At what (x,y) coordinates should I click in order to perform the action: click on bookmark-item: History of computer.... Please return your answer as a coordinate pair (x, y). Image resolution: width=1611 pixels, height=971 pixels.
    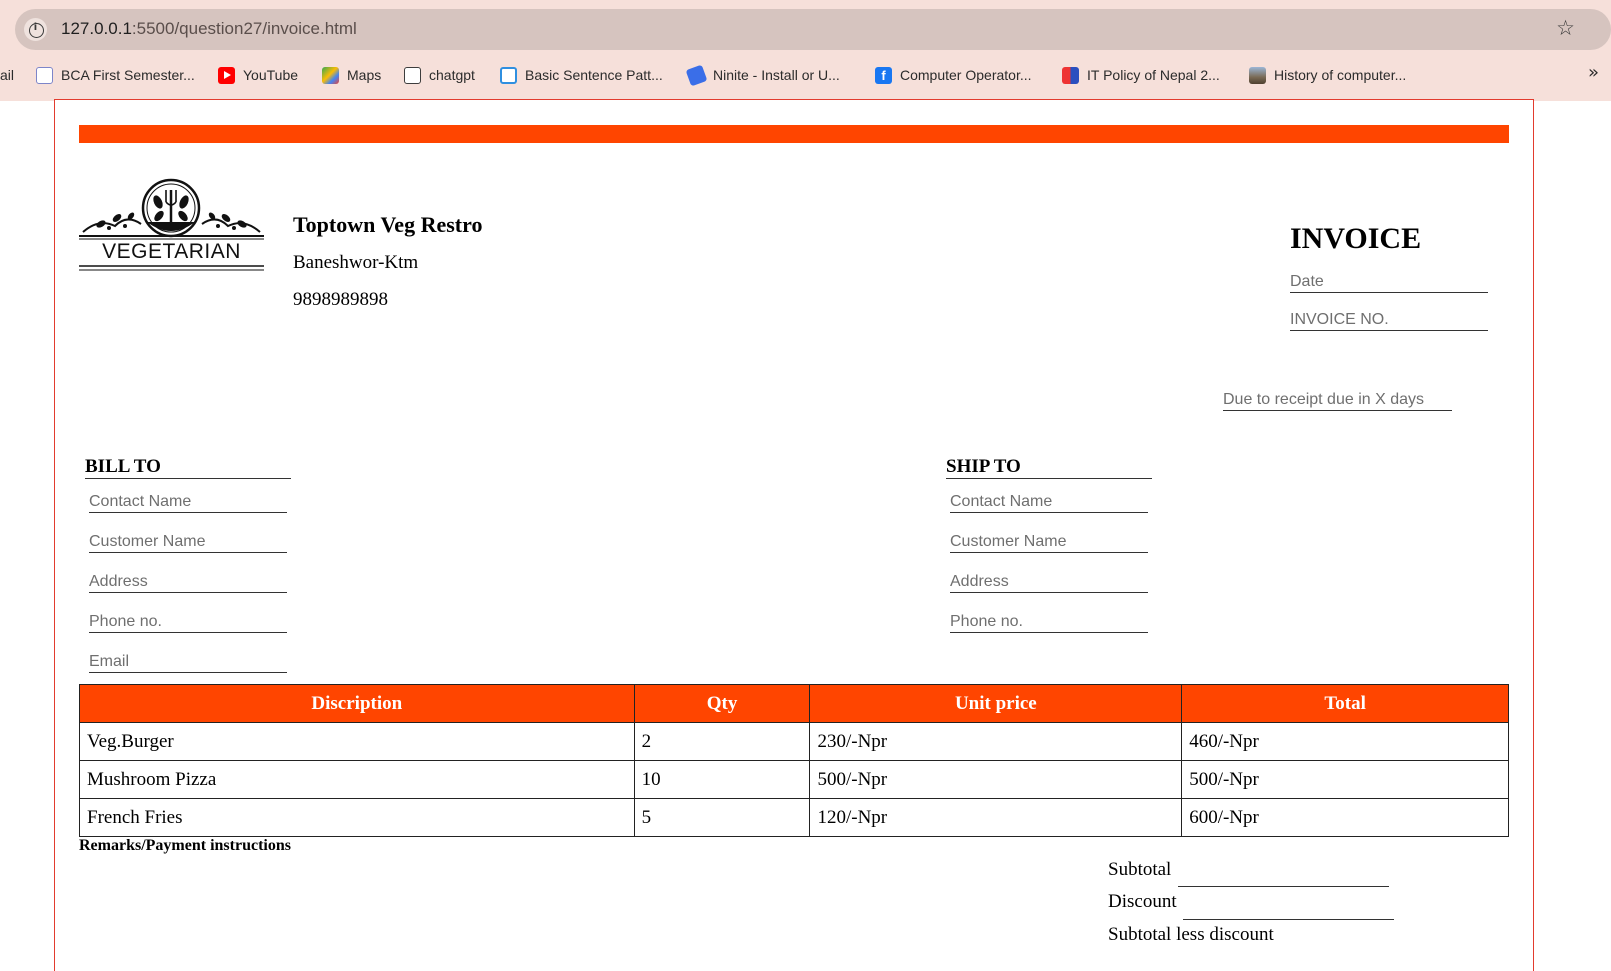
    Looking at the image, I should click on (1327, 75).